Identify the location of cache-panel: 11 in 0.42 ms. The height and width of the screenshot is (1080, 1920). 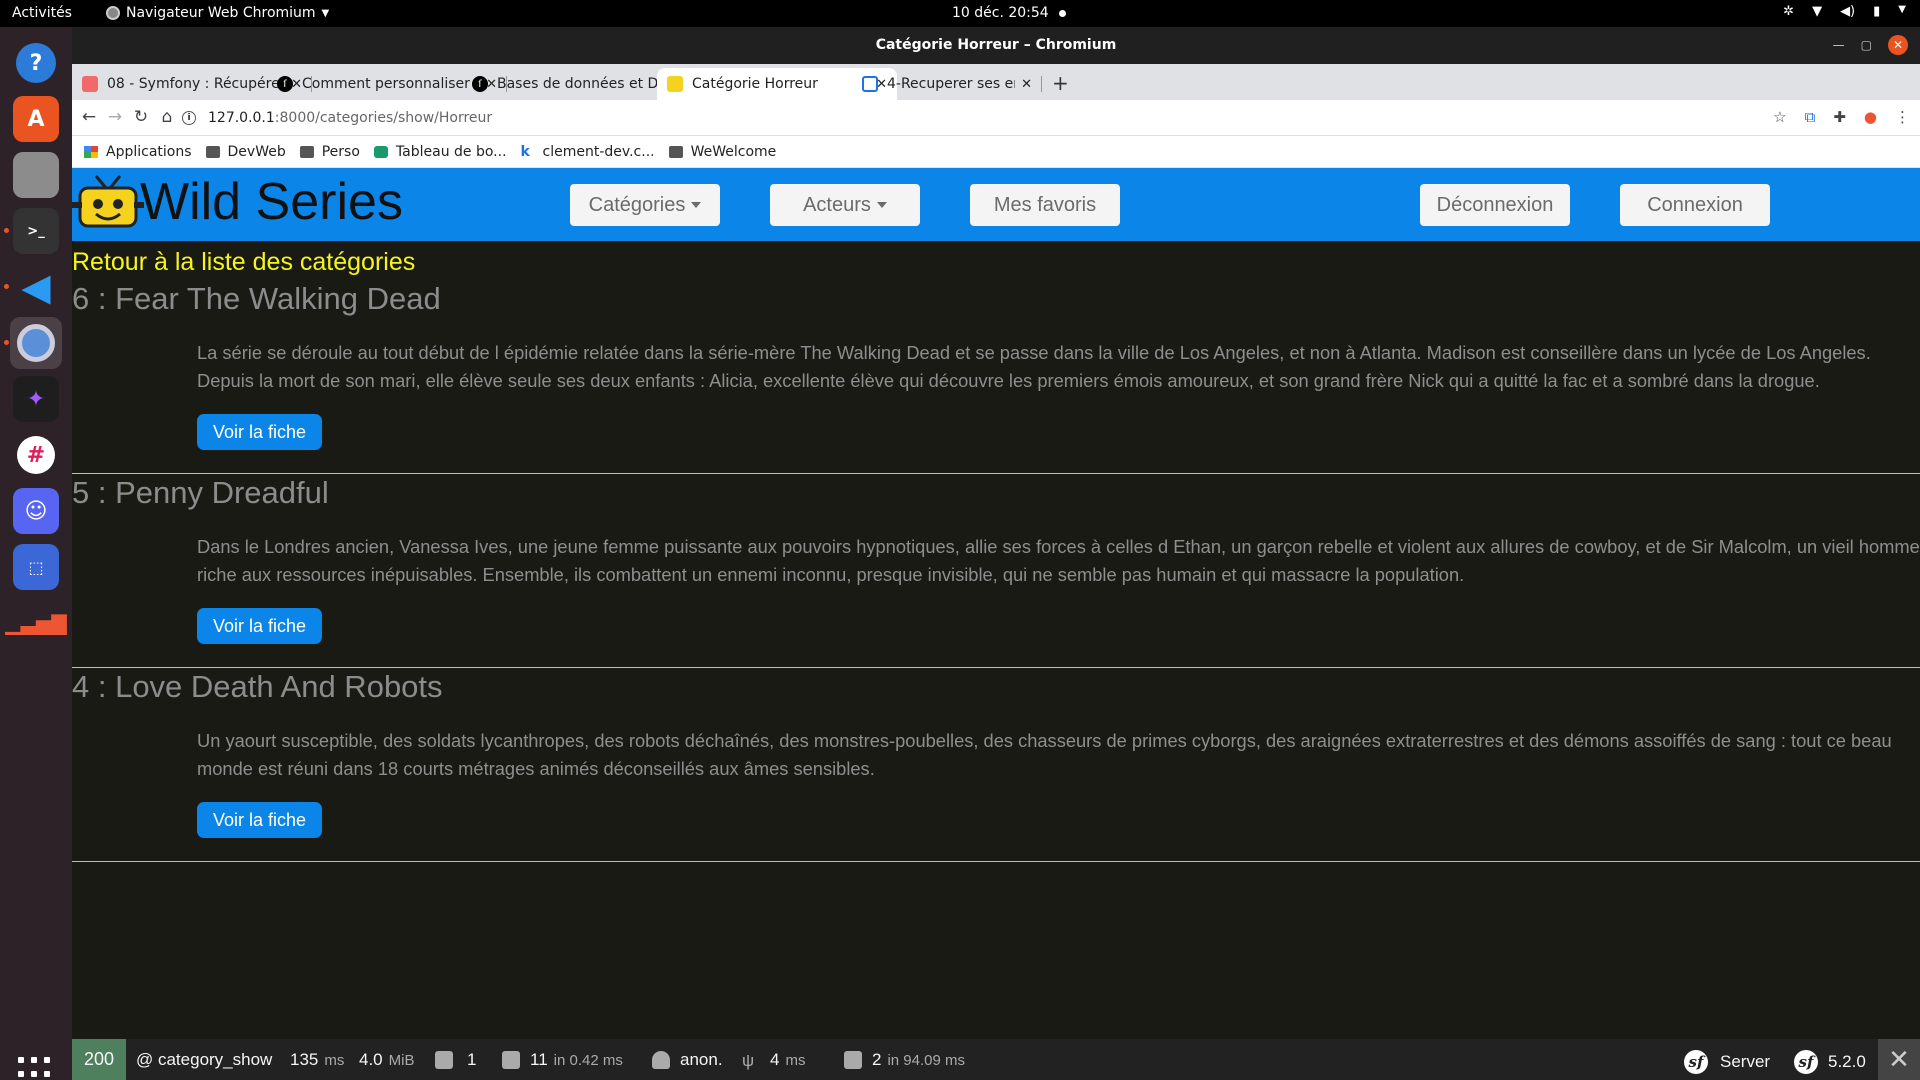
(562, 1060).